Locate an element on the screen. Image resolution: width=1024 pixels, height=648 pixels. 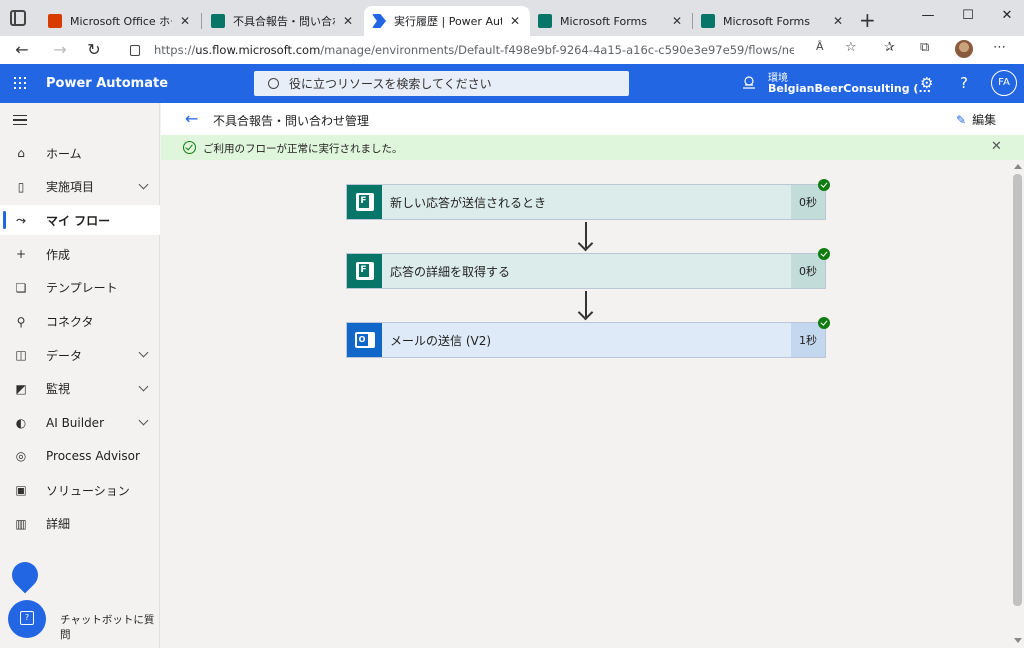
tab-title: 不具合報告・問い合わせフォ is located at coordinates (284, 21).